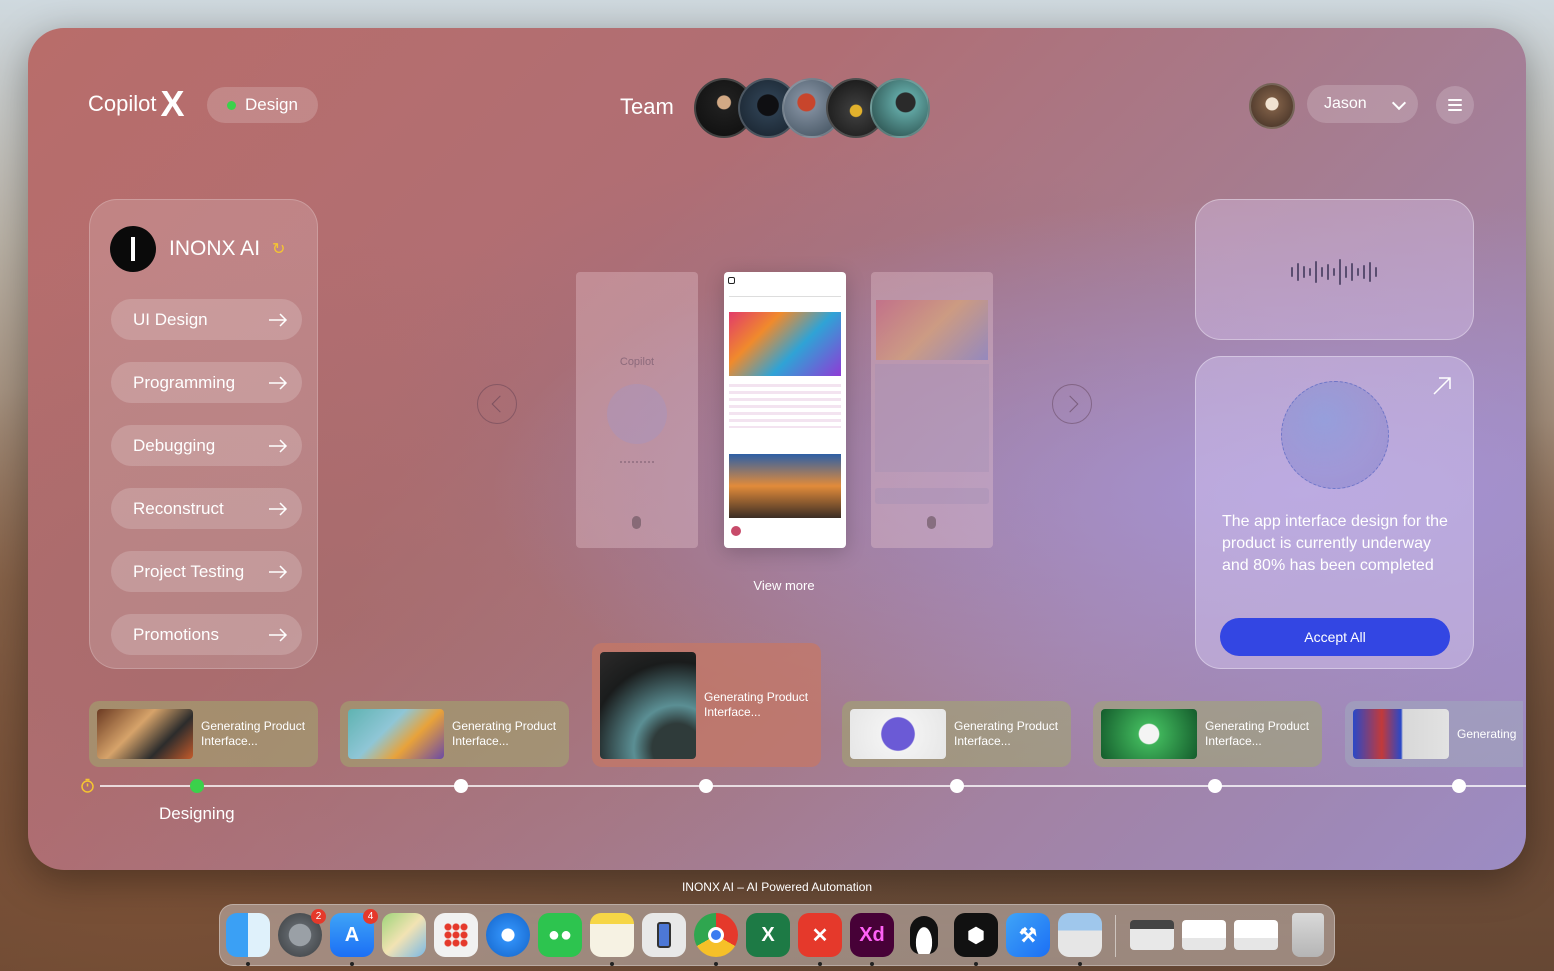 The height and width of the screenshot is (971, 1554). What do you see at coordinates (820, 935) in the screenshot?
I see `xmind-icon: ✕` at bounding box center [820, 935].